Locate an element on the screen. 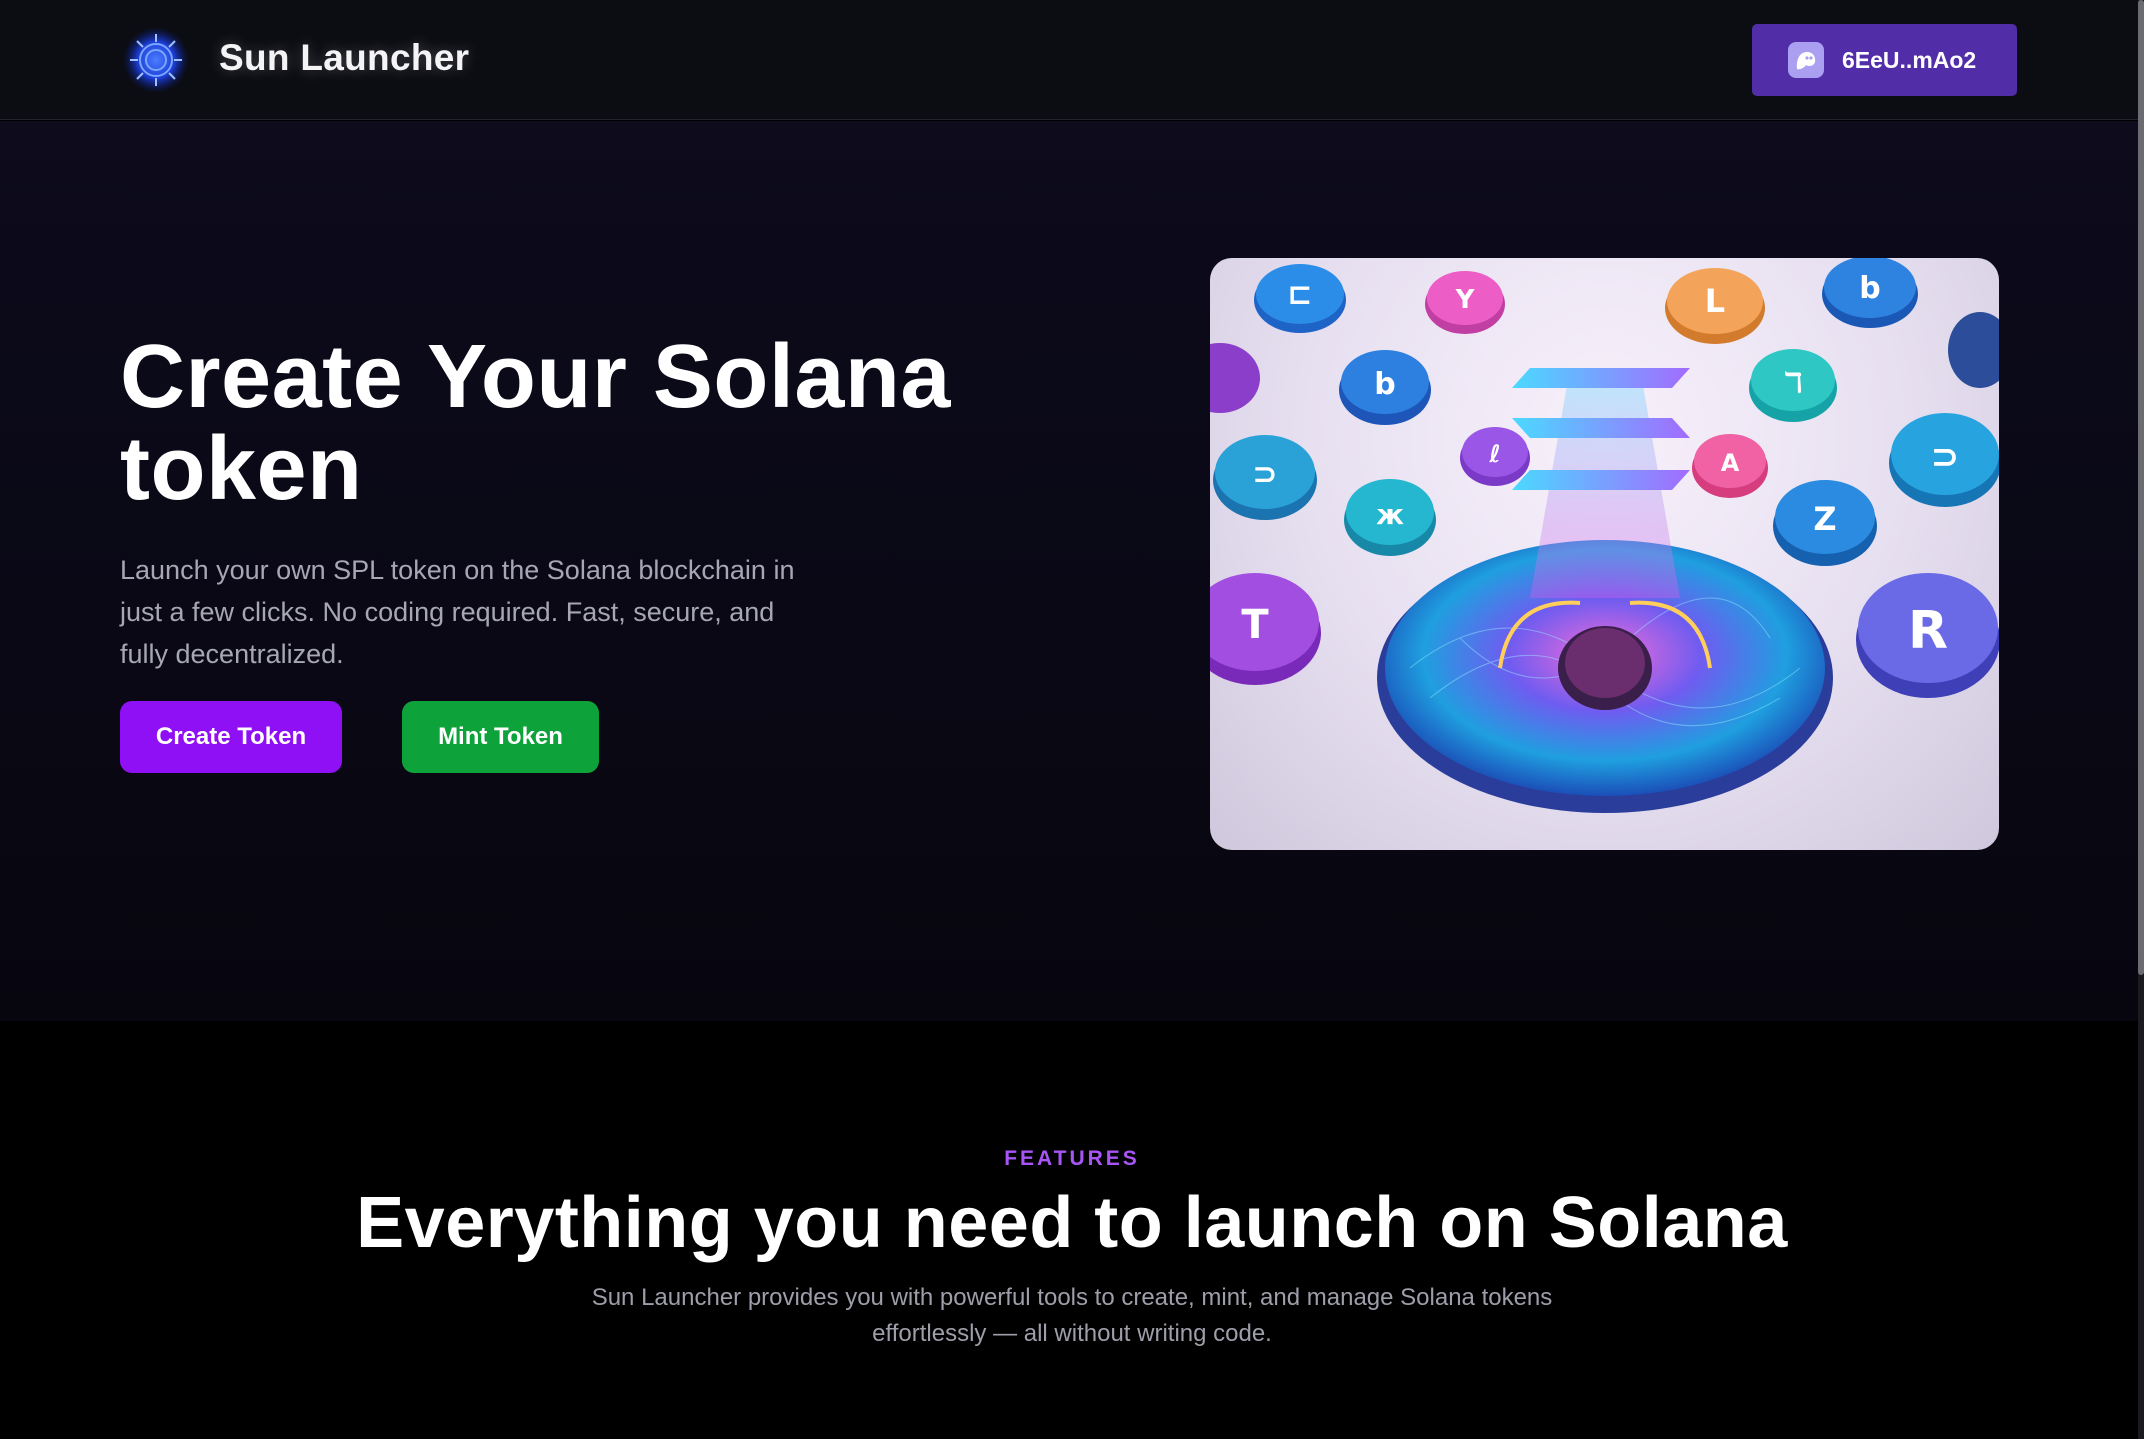 This screenshot has width=2144, height=1439. brand-name: Sun Launcher is located at coordinates (344, 58).